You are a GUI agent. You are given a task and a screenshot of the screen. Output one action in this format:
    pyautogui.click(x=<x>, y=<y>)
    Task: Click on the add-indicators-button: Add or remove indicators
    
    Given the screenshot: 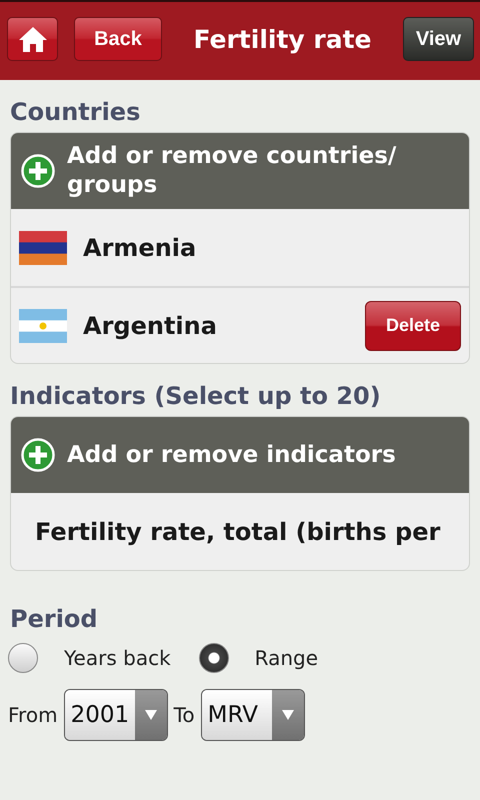 What is the action you would take?
    pyautogui.click(x=240, y=455)
    